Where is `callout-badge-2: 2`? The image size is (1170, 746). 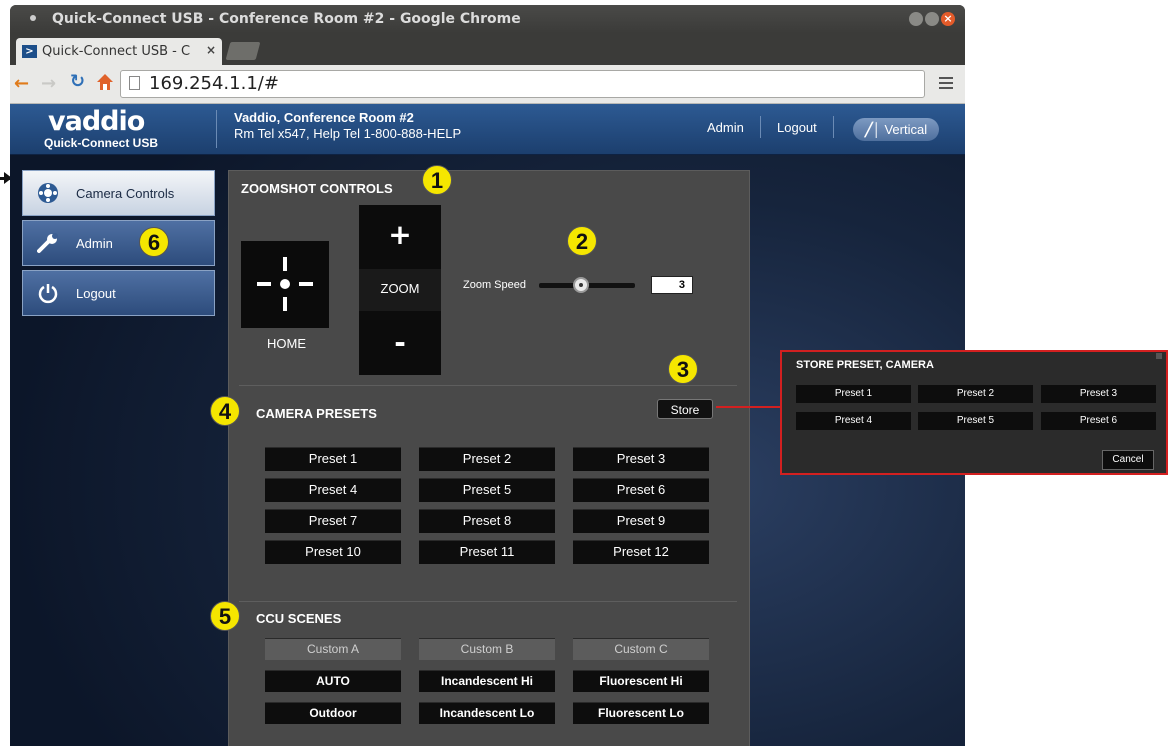
callout-badge-2: 2 is located at coordinates (582, 241).